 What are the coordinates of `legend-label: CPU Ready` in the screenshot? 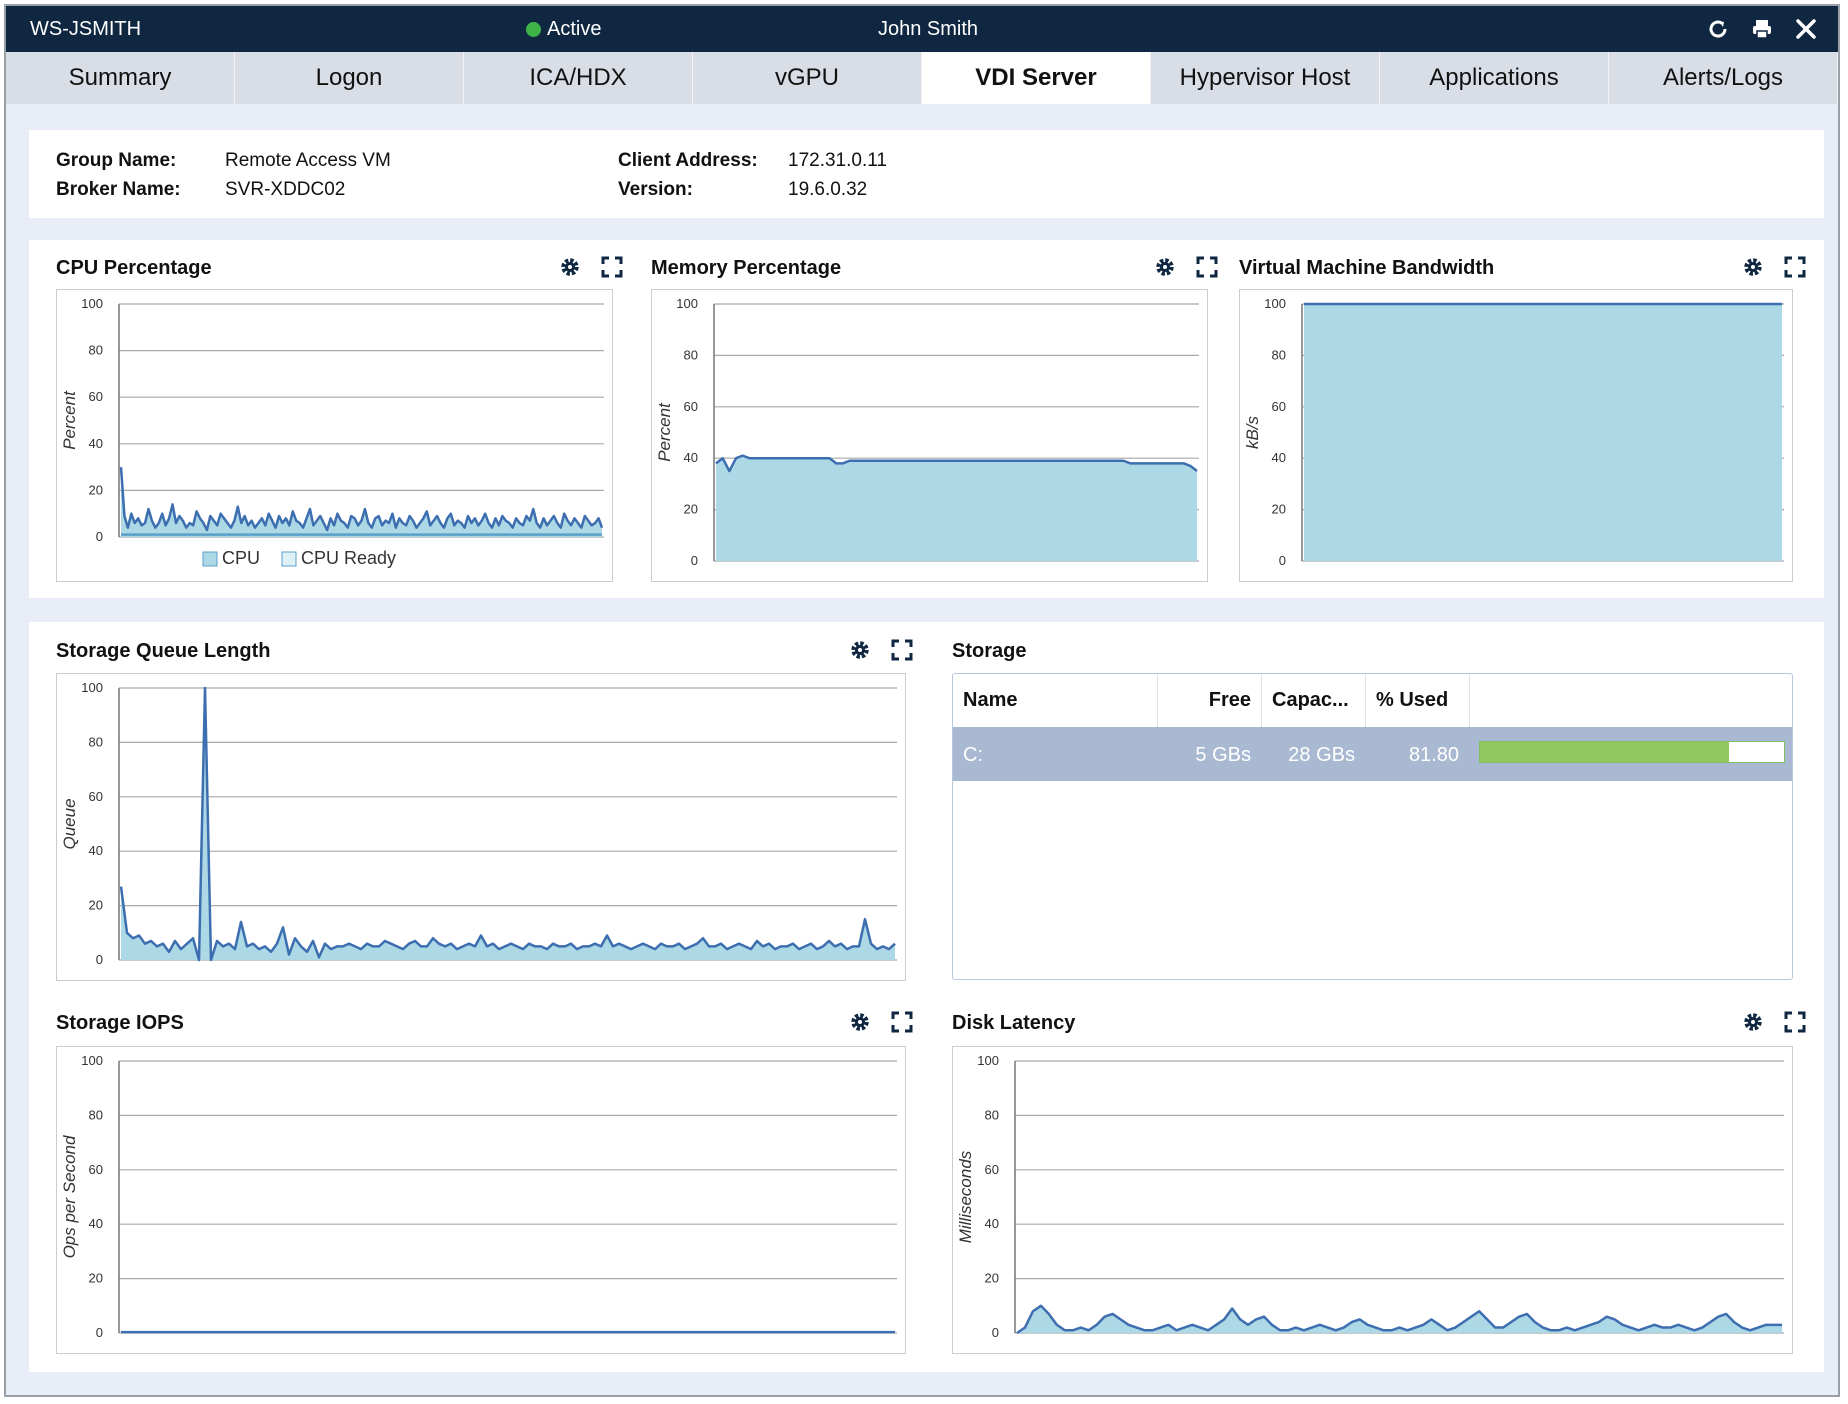 It's located at (348, 558).